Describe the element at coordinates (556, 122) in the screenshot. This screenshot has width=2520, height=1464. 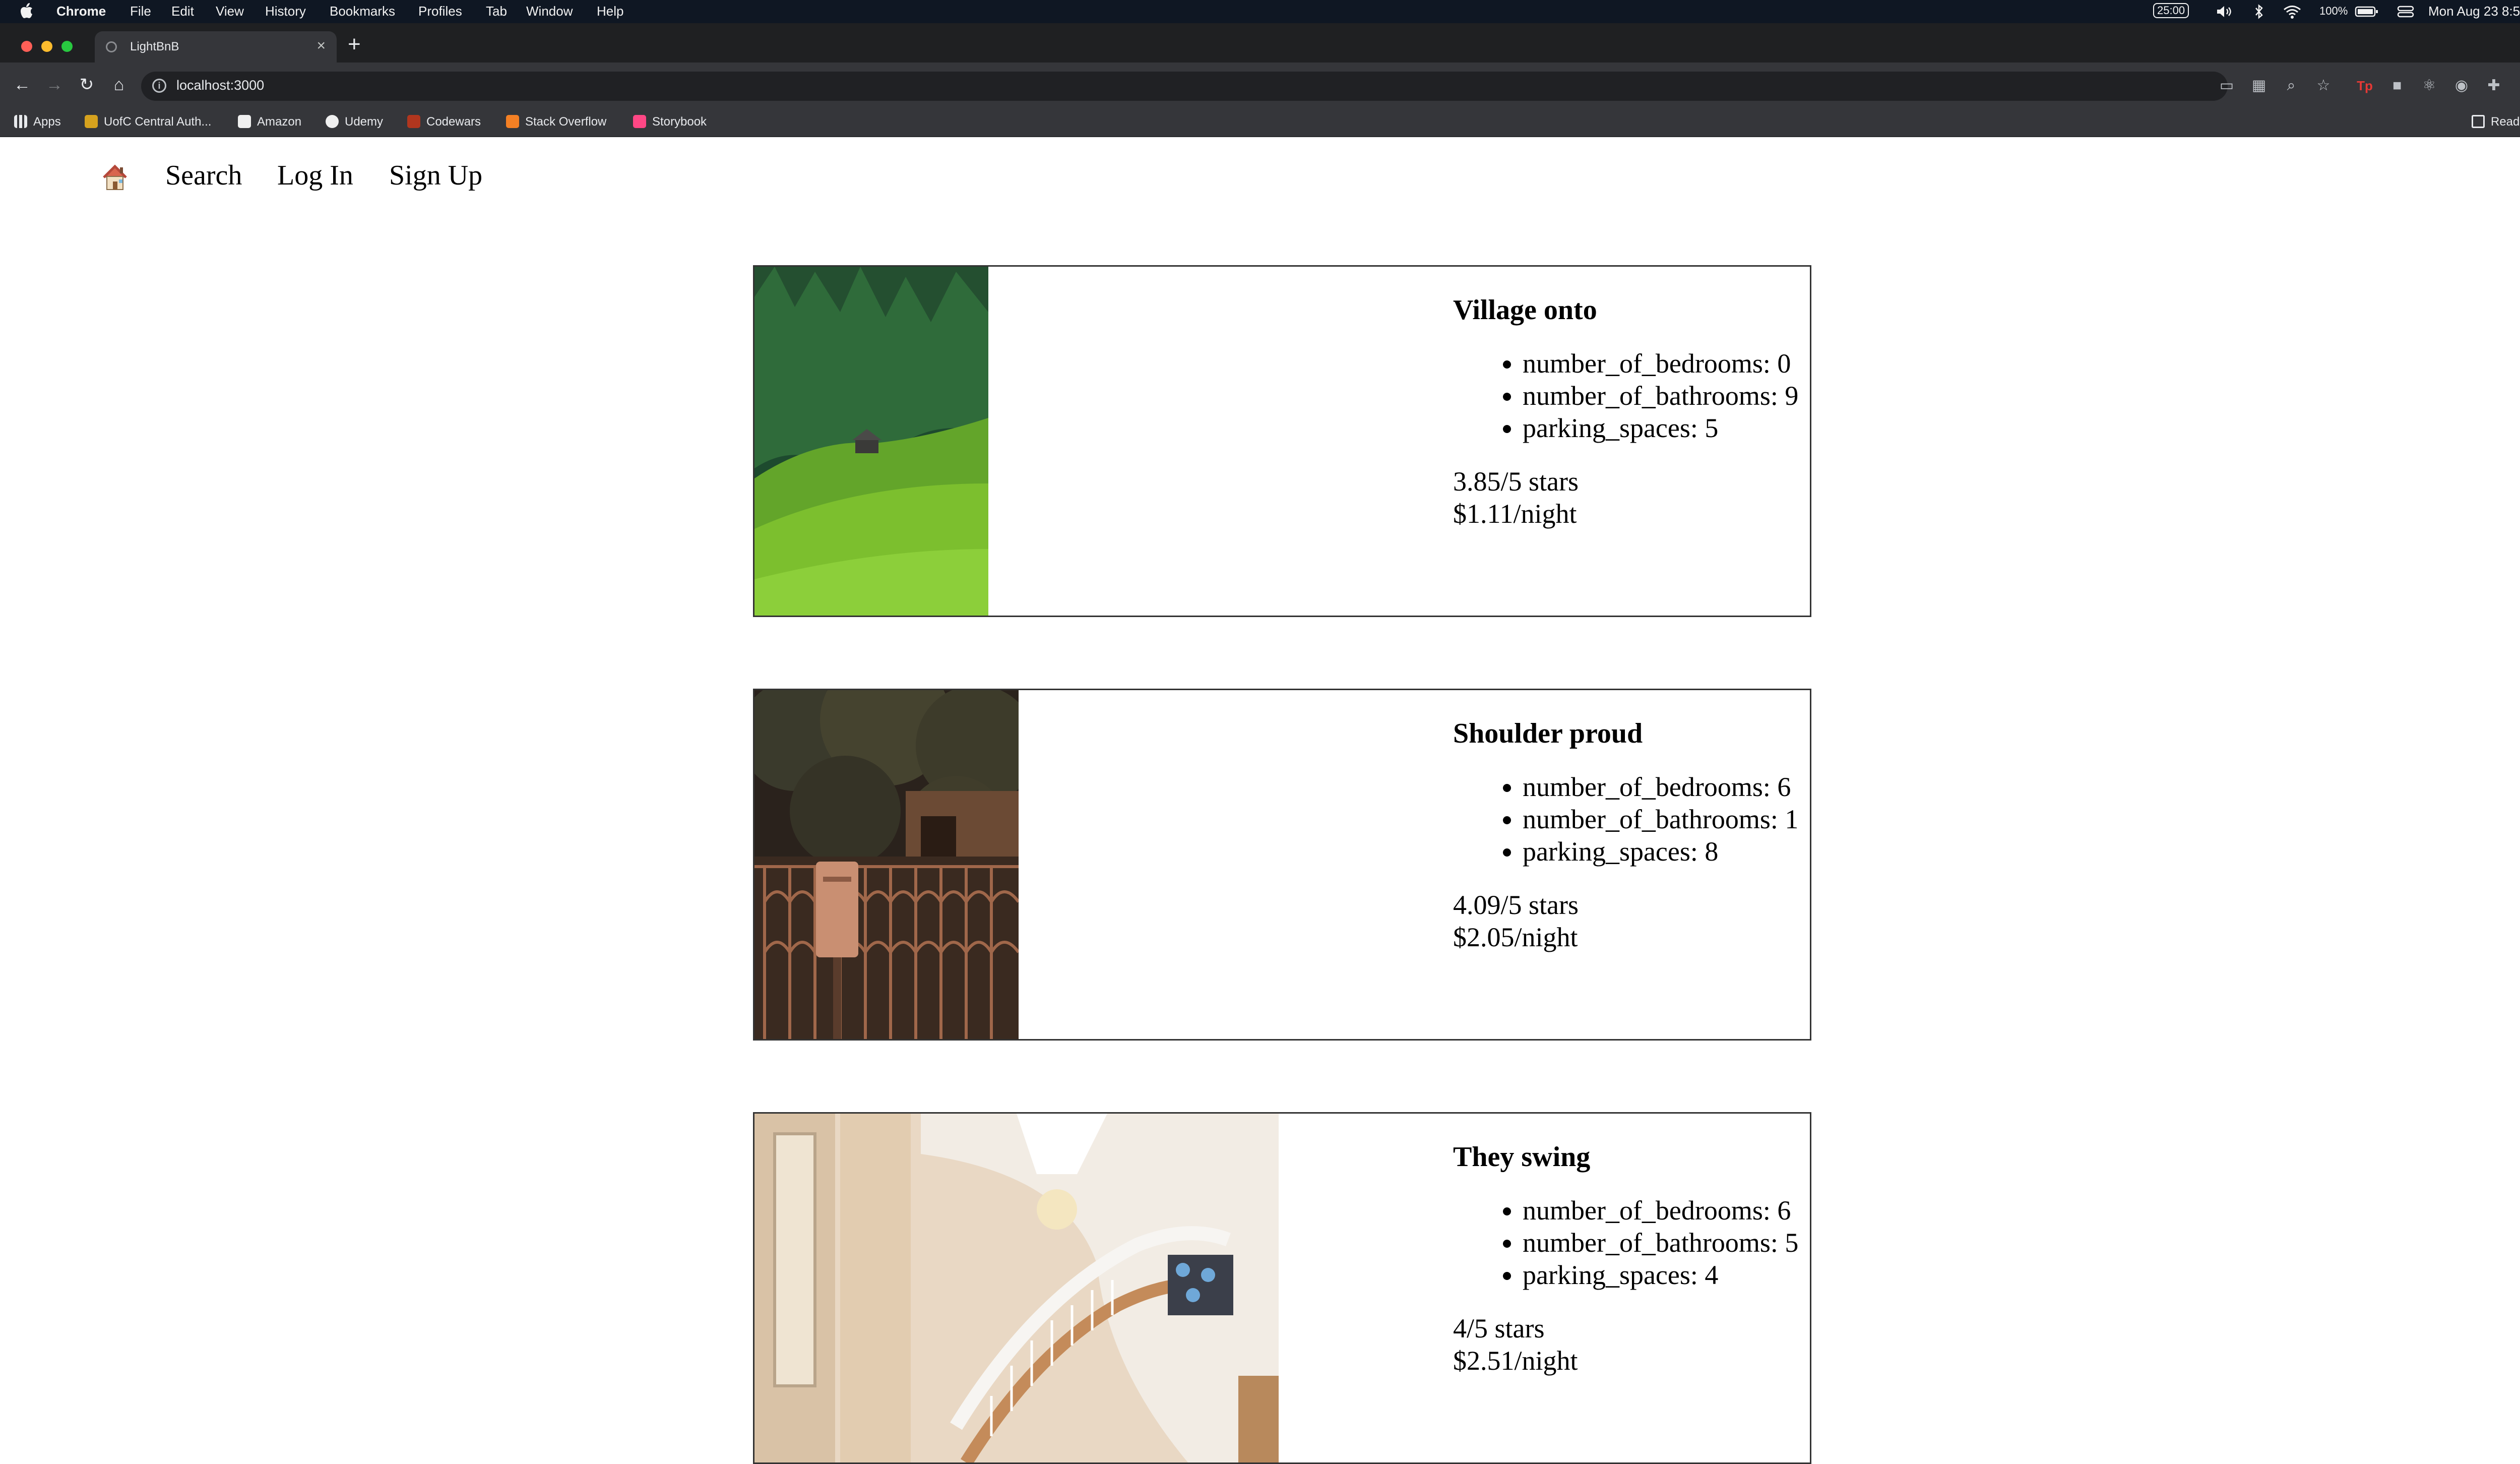
I see `bookmark-stack-overflow: Stack Overflow` at that location.